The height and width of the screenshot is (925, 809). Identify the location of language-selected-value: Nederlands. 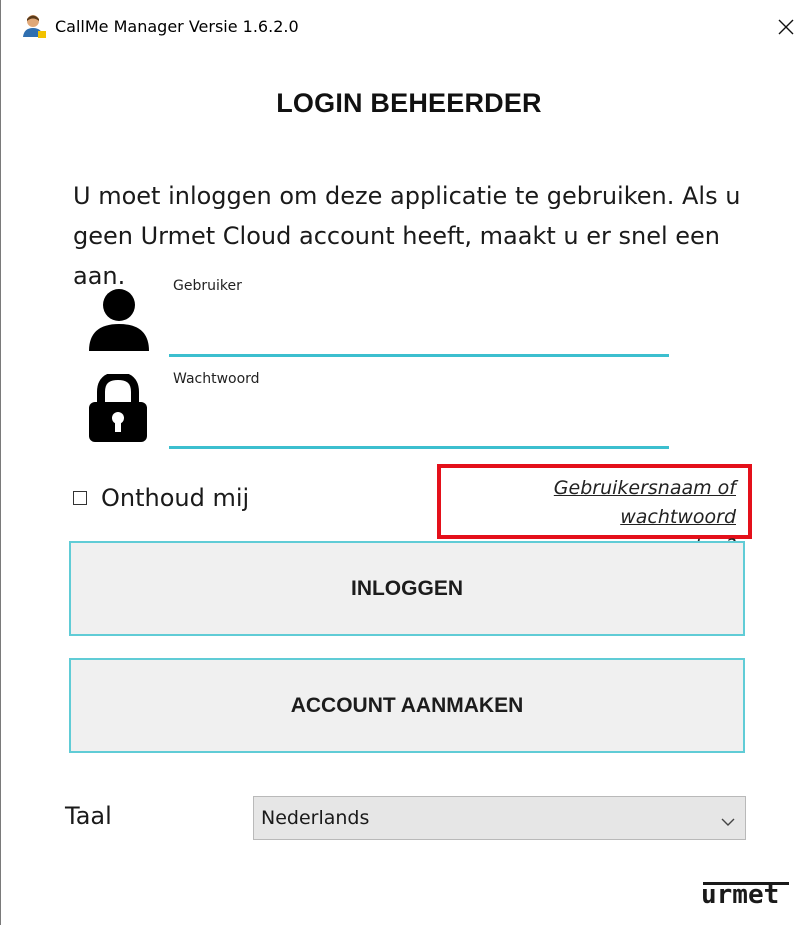
(315, 818).